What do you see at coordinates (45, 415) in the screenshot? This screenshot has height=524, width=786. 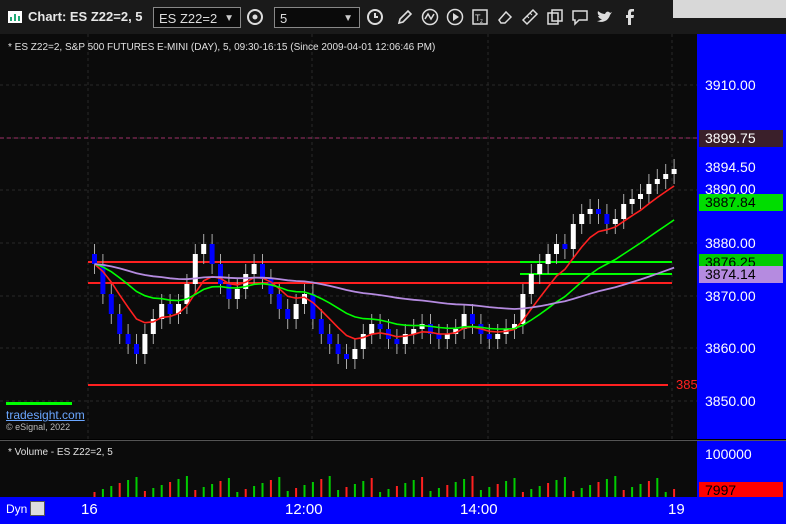 I see `watermark-link: tradesight.com` at bounding box center [45, 415].